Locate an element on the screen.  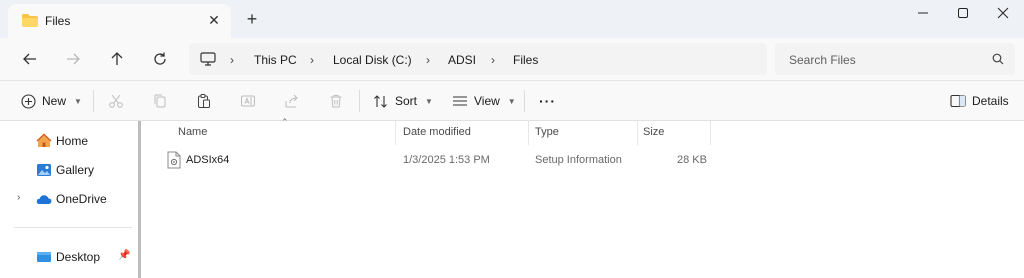
view-list-icon is located at coordinates (460, 101).